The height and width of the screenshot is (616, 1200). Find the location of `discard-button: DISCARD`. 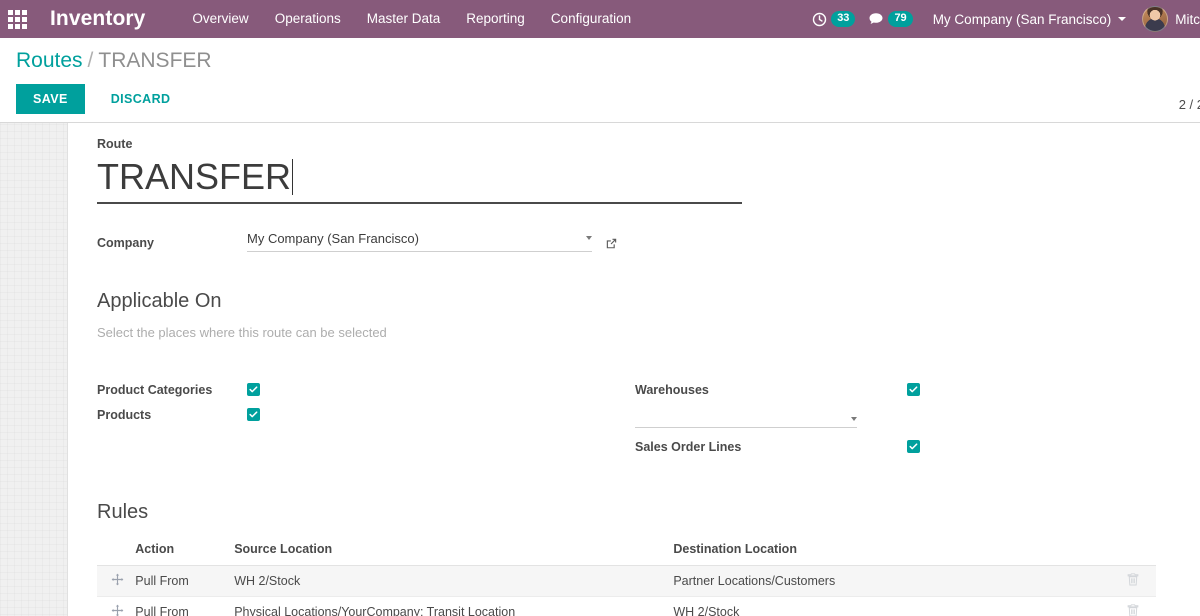

discard-button: DISCARD is located at coordinates (141, 99).